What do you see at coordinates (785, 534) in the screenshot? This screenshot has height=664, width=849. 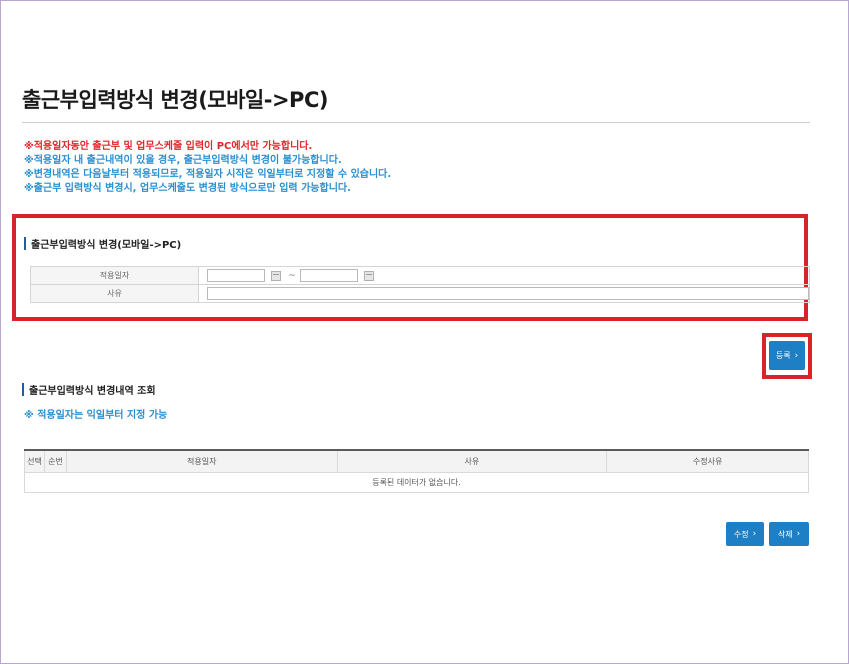 I see `delete-button-label: 삭제` at bounding box center [785, 534].